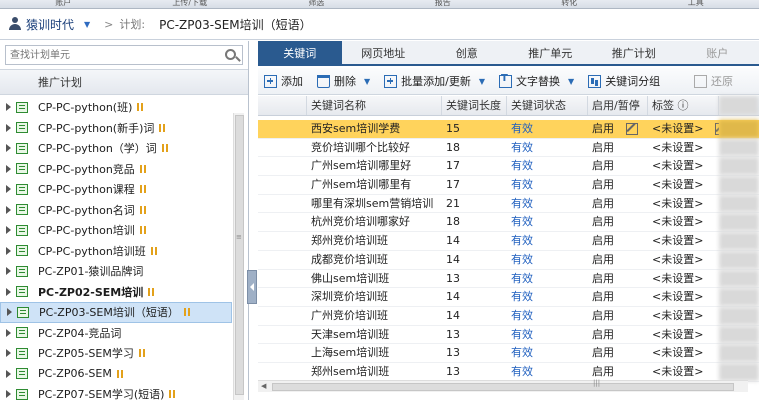  I want to click on tab-urls: 网页地址, so click(384, 52).